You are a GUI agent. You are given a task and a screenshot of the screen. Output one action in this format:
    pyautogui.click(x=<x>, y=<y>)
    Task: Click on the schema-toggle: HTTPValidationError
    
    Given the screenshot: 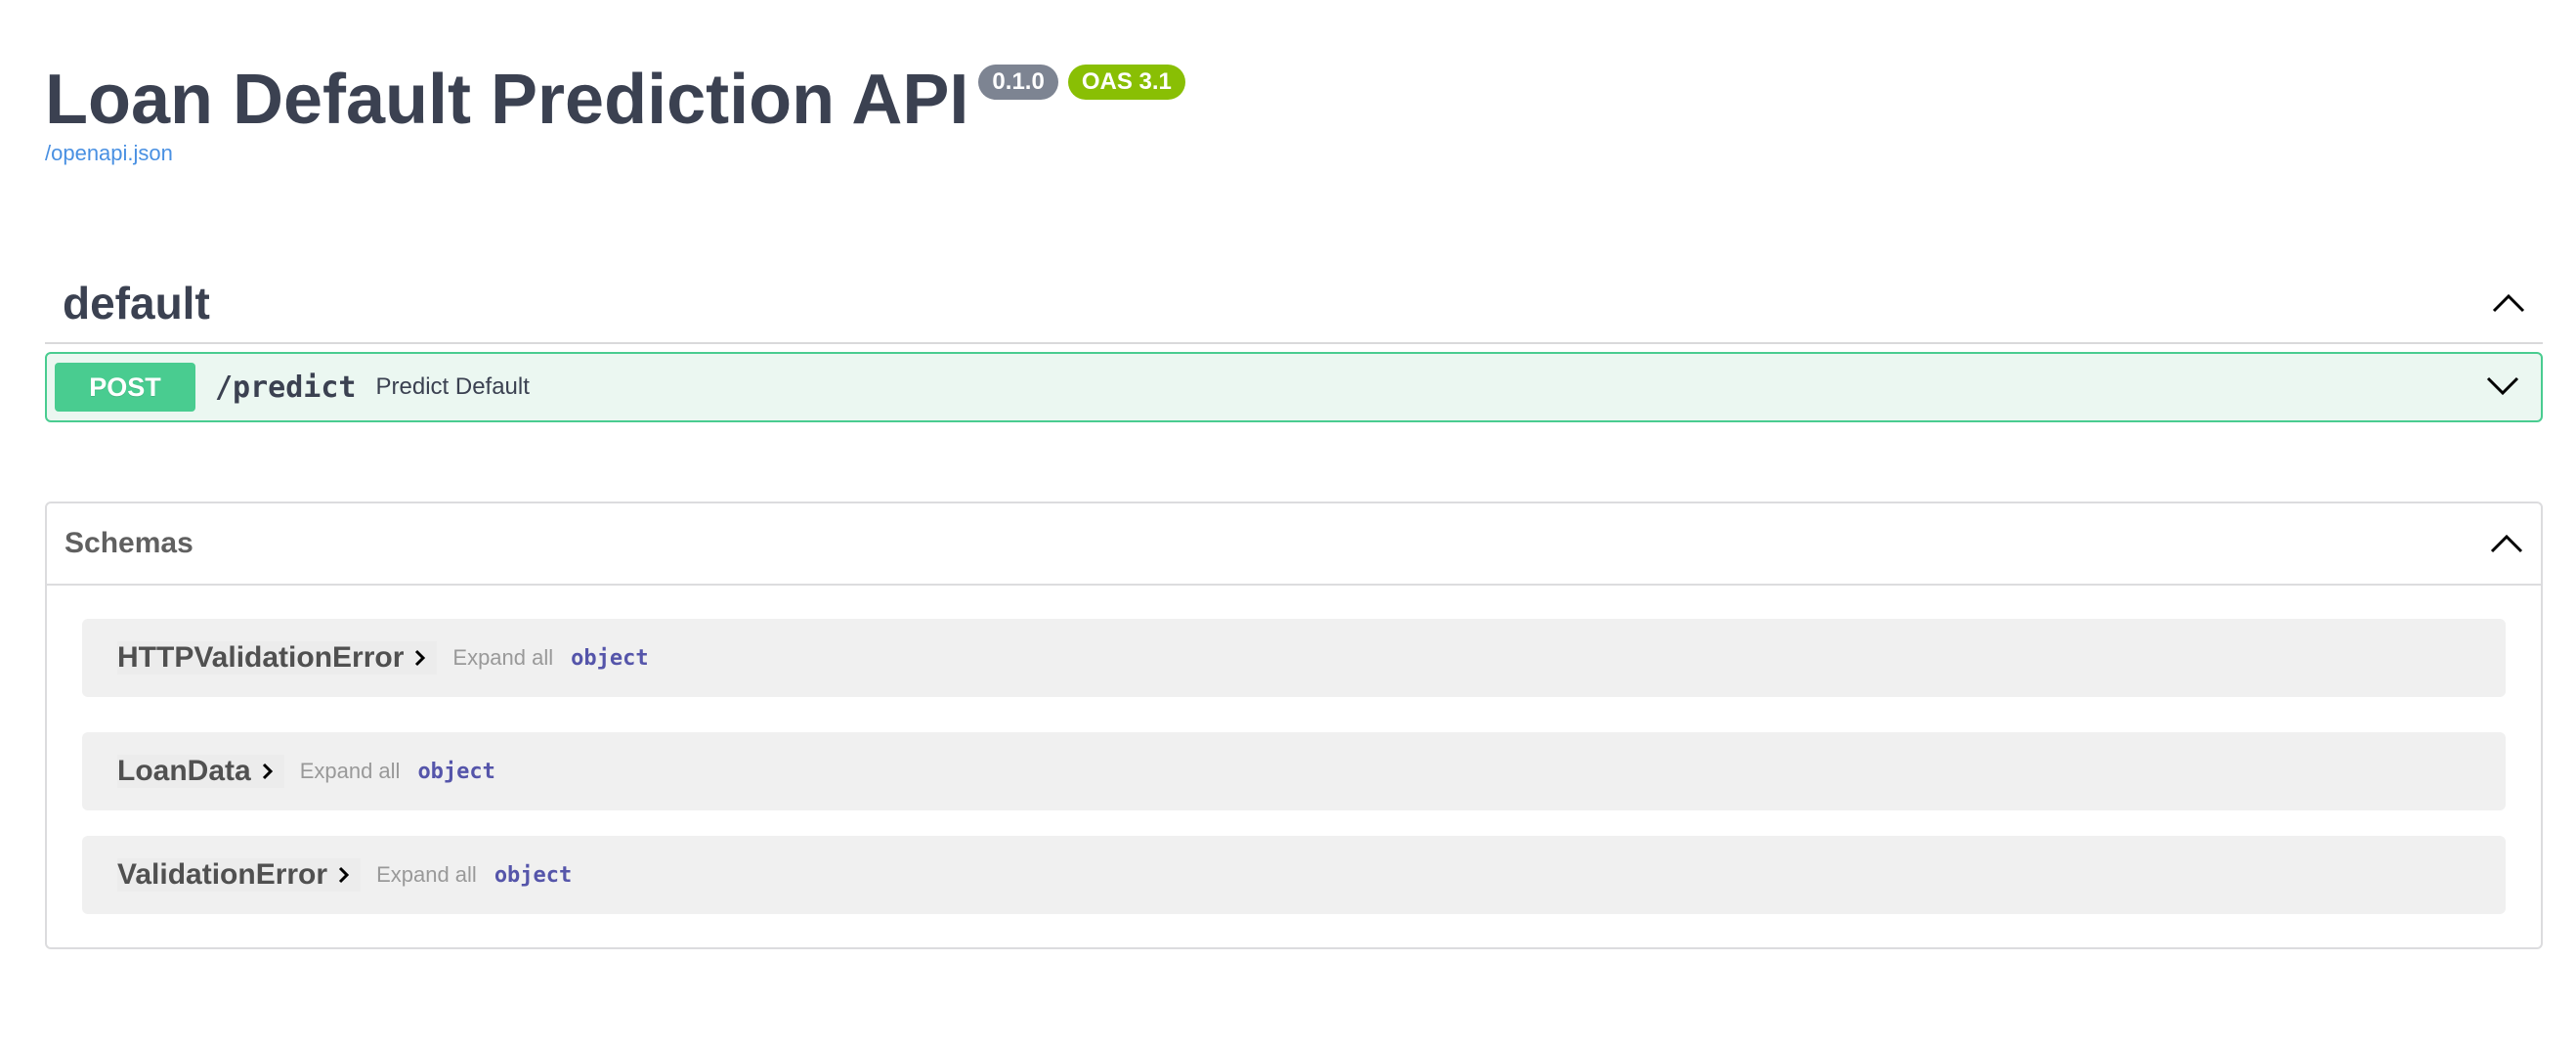 What is the action you would take?
    pyautogui.click(x=278, y=658)
    